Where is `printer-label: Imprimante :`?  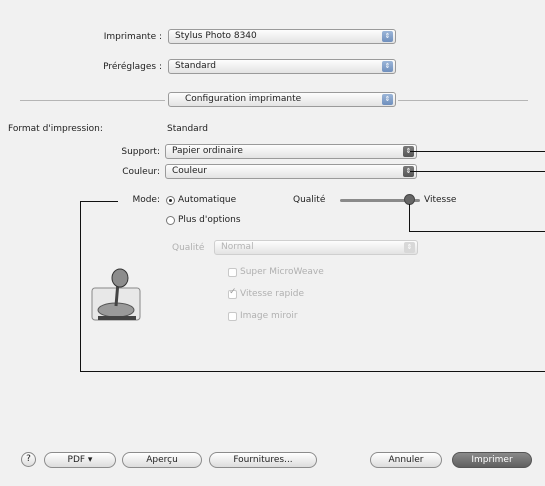 printer-label: Imprimante : is located at coordinates (132, 37).